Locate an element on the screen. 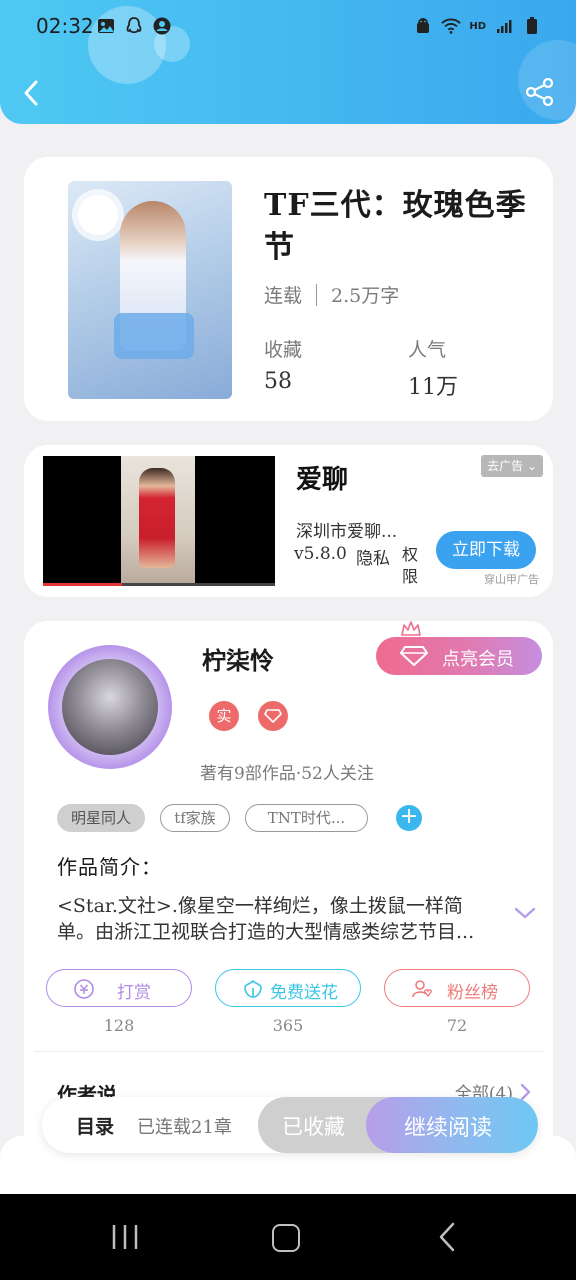 The image size is (576, 1280). ad-title: 爱聊 is located at coordinates (322, 480).